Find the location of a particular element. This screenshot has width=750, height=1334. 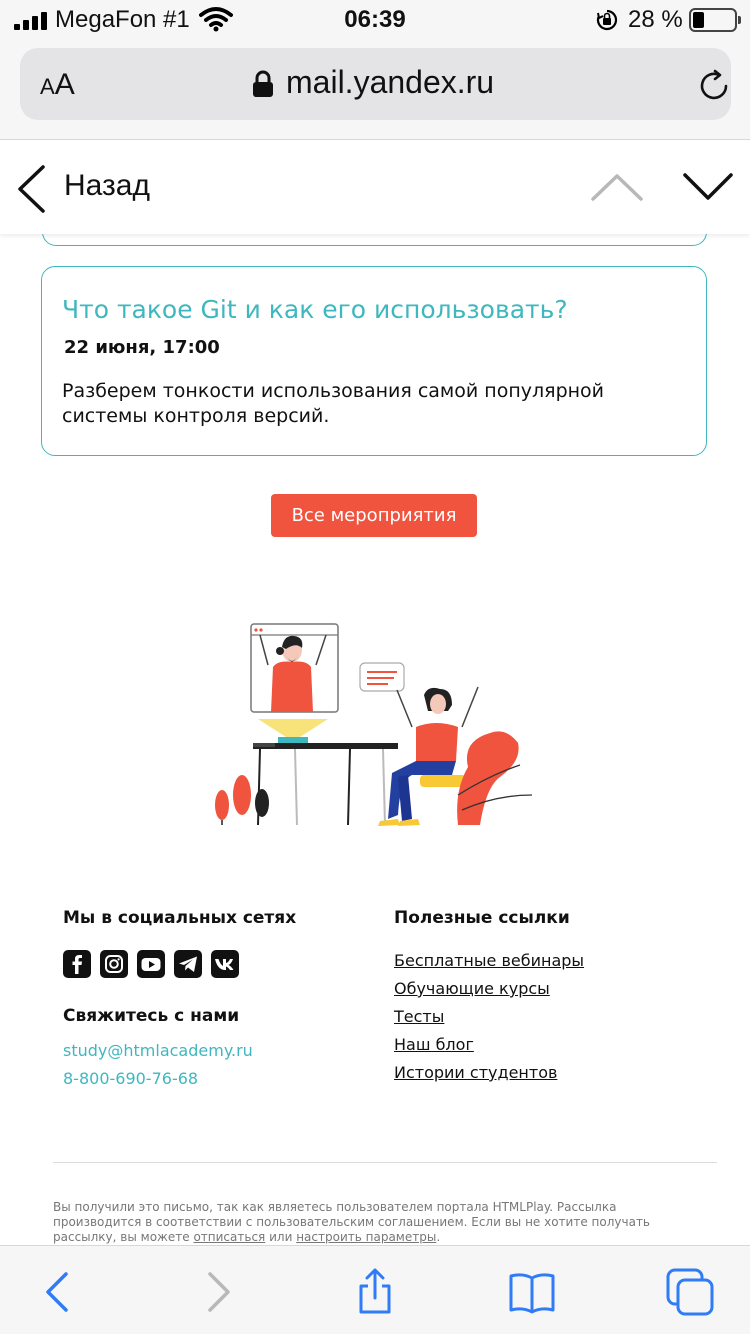

instagram-icon is located at coordinates (114, 964).